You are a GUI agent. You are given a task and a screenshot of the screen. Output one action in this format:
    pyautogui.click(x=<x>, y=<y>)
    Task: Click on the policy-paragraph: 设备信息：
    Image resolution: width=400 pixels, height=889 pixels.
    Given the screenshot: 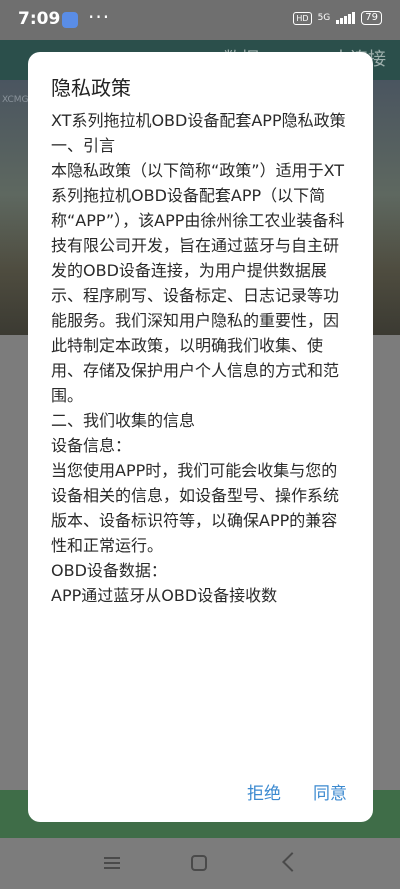 What is the action you would take?
    pyautogui.click(x=91, y=445)
    